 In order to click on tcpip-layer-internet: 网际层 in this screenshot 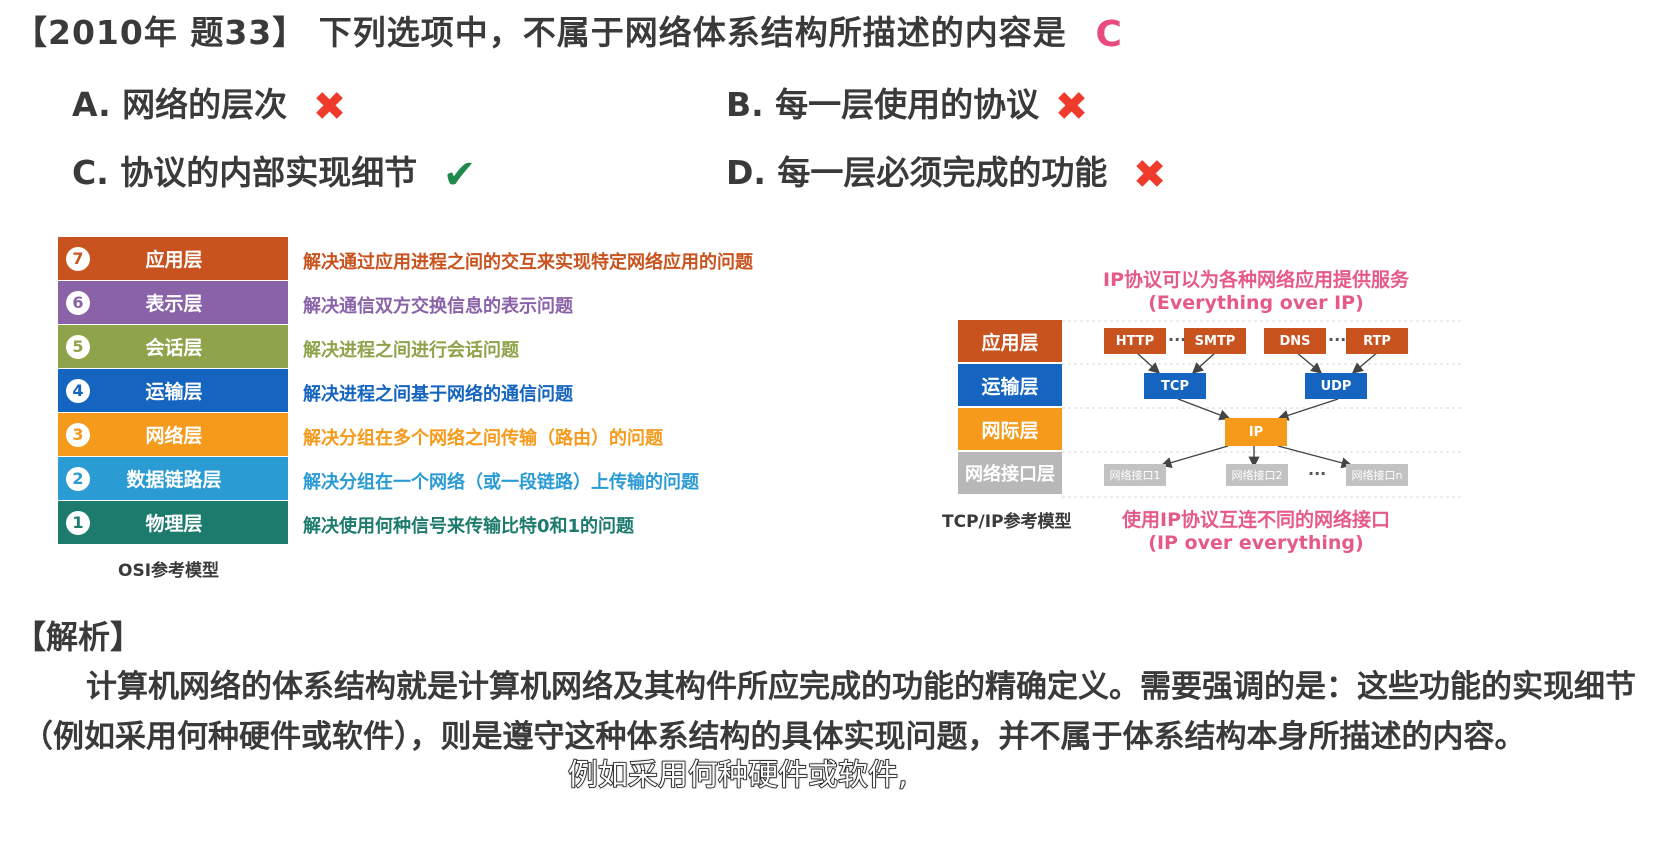, I will do `click(1010, 429)`.